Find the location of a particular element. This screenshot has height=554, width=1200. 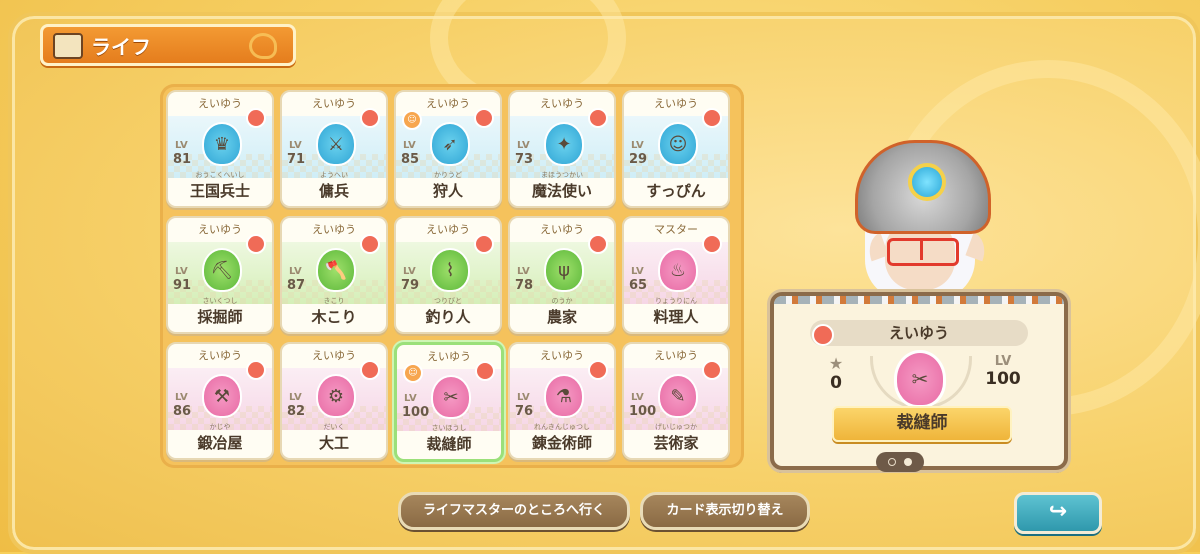

page-dot is located at coordinates (892, 462).